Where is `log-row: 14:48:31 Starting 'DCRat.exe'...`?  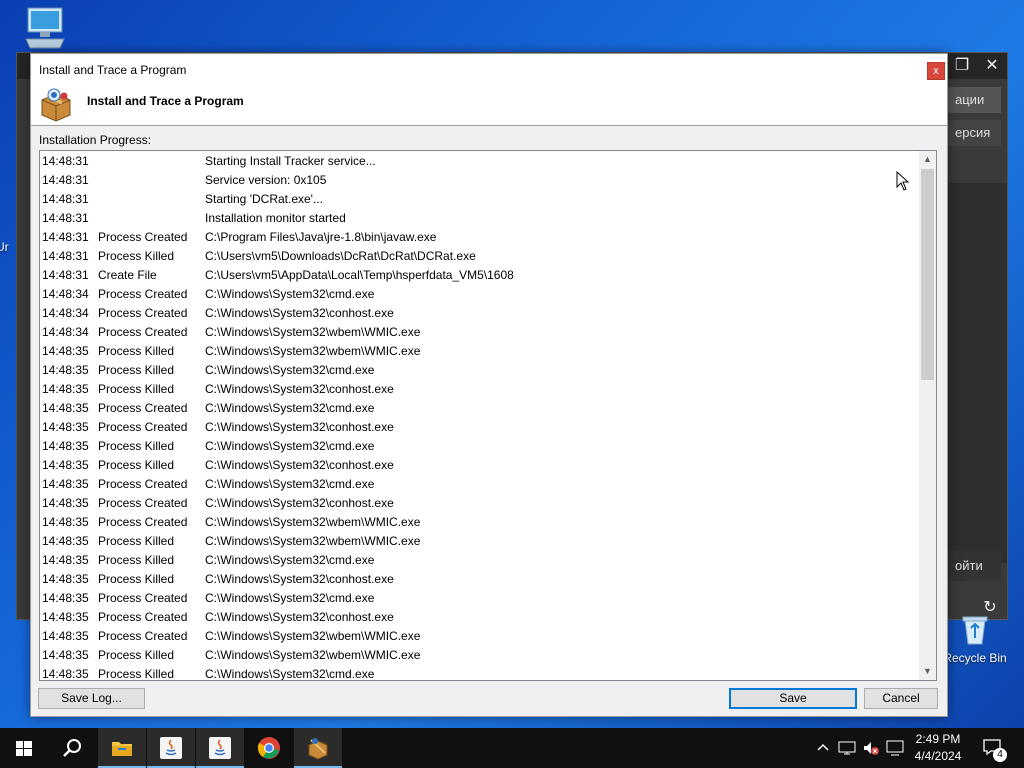
log-row: 14:48:31 Starting 'DCRat.exe'... is located at coordinates (480, 199).